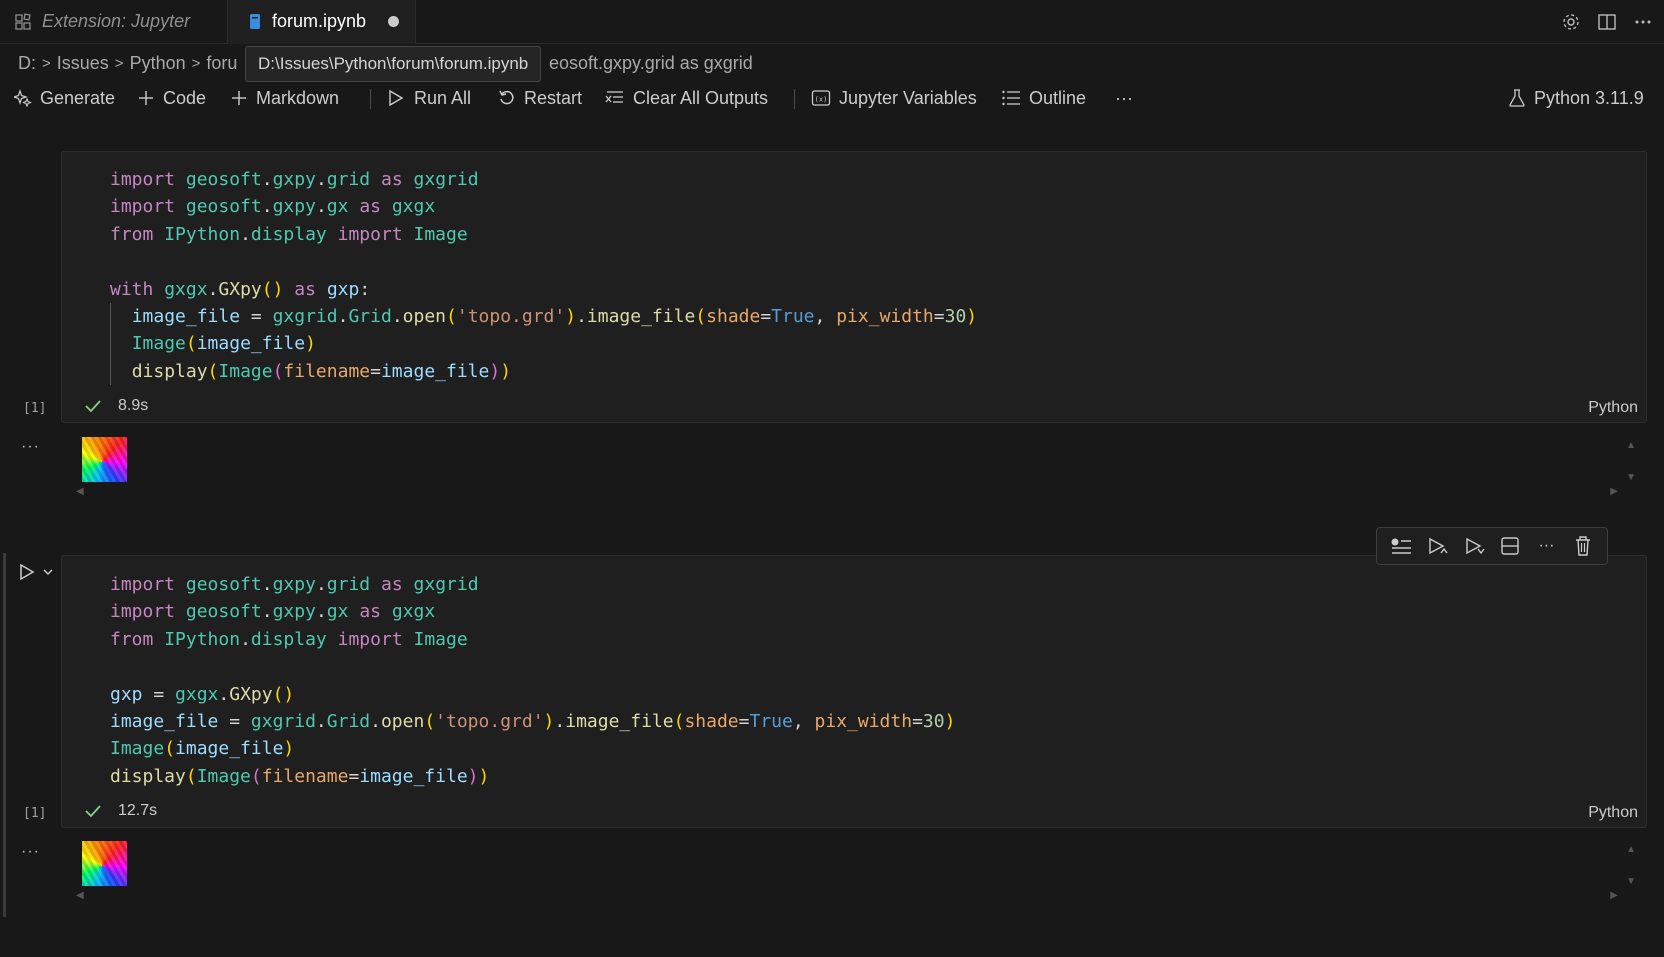  I want to click on tab-label: forum.ipynb, so click(319, 21).